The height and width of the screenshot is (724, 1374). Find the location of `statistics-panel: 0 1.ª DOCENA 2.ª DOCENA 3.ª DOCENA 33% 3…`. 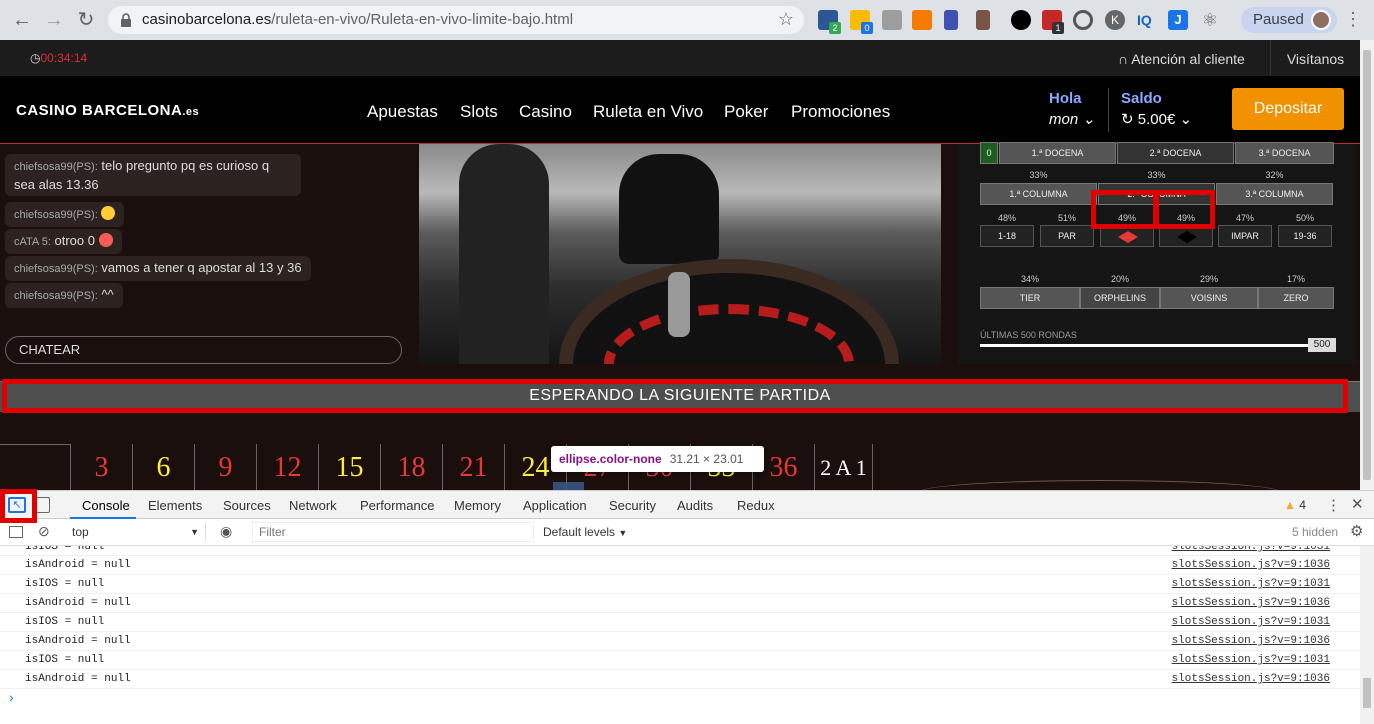

statistics-panel: 0 1.ª DOCENA 2.ª DOCENA 3.ª DOCENA 33% 3… is located at coordinates (1157, 253).